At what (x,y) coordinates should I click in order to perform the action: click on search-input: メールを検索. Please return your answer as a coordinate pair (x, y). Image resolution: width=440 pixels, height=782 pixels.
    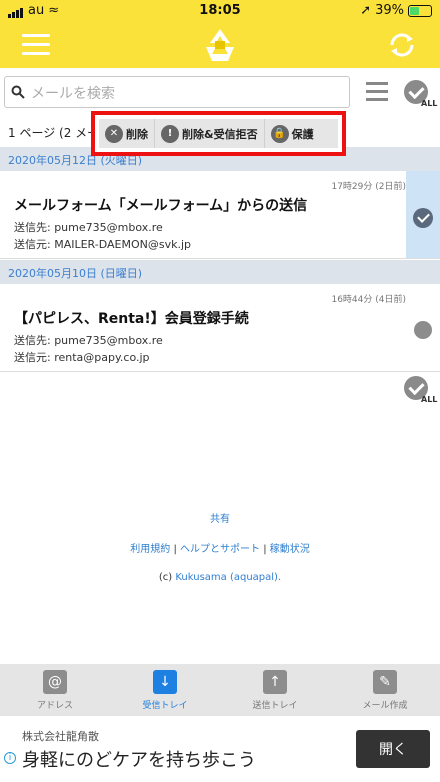
    Looking at the image, I should click on (177, 92).